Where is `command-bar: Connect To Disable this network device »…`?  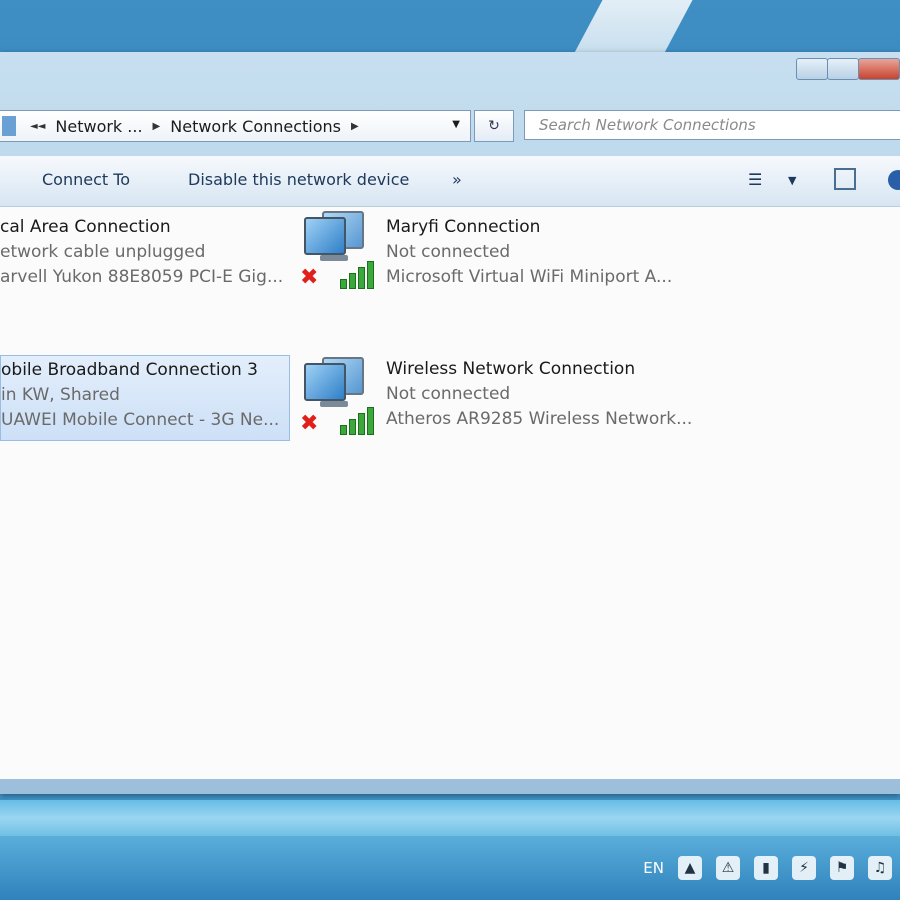
command-bar: Connect To Disable this network device »… is located at coordinates (450, 181).